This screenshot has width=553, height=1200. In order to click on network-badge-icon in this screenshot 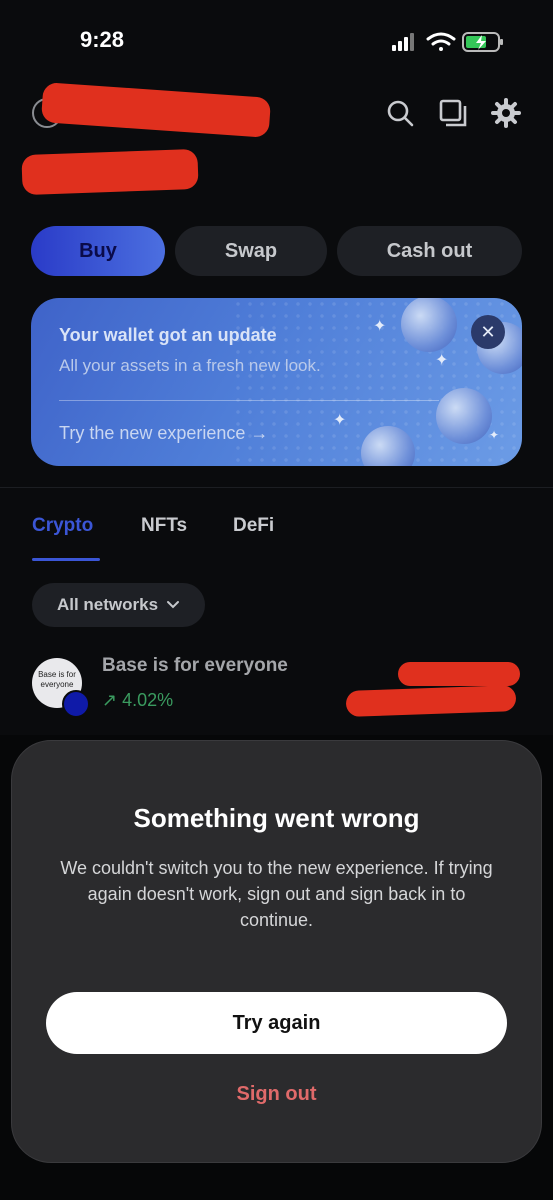, I will do `click(76, 704)`.